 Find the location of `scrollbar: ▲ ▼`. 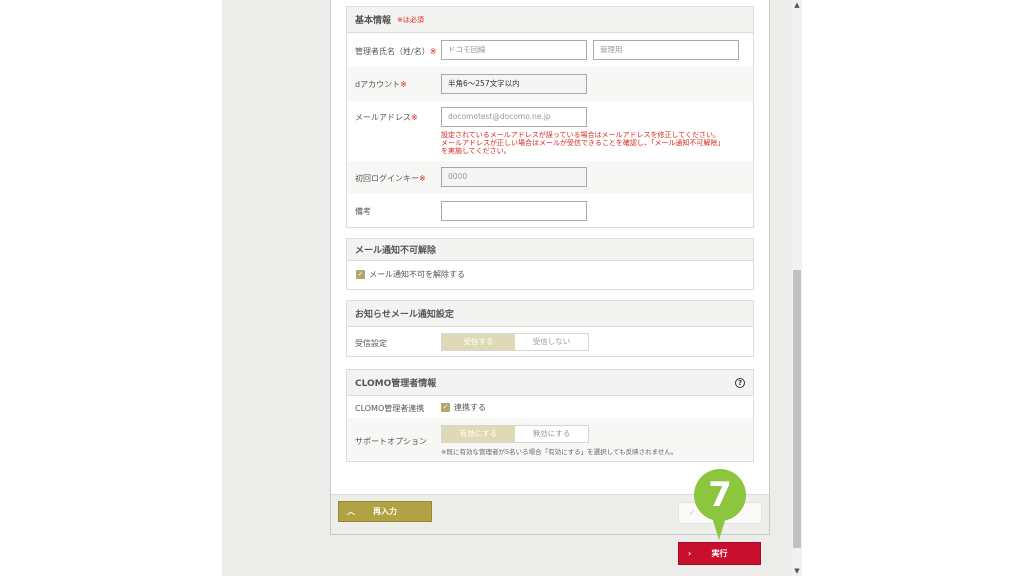

scrollbar: ▲ ▼ is located at coordinates (797, 288).